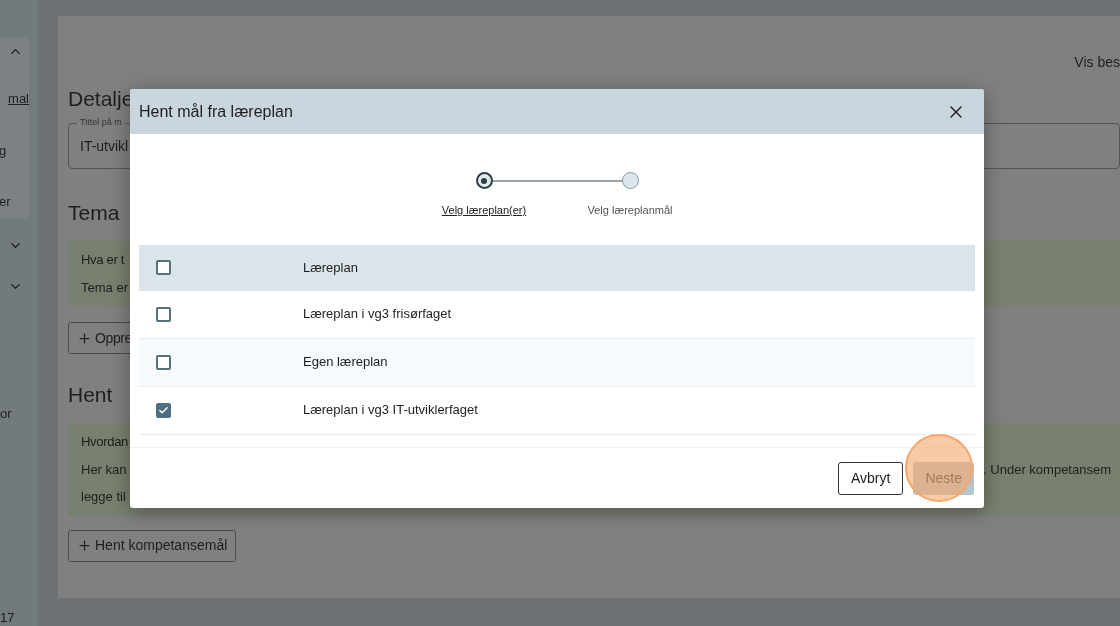 The height and width of the screenshot is (626, 1120). I want to click on sidebar-item: er, so click(5, 202).